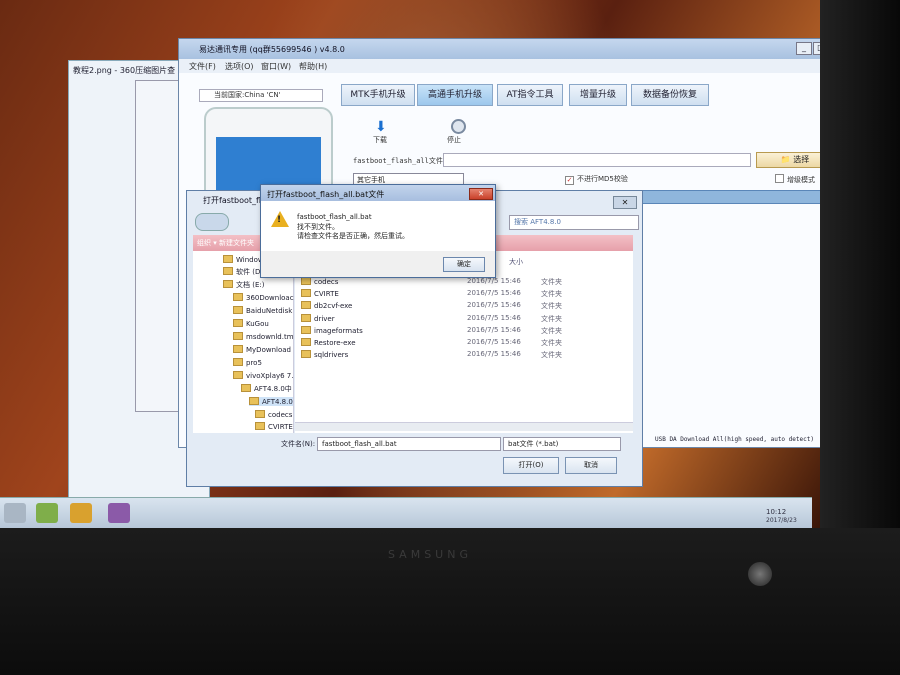 This screenshot has height=675, width=900. I want to click on maximize-button: □, so click(816, 48).